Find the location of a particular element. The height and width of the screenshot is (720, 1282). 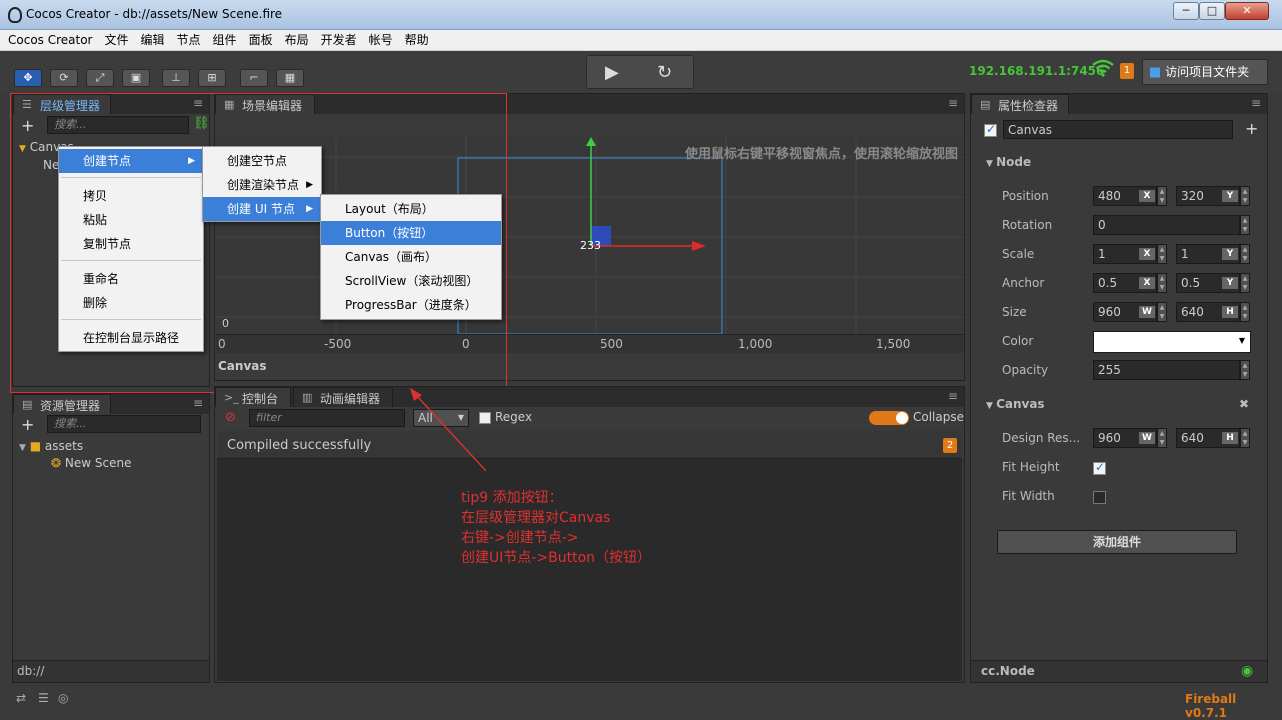

position-y-input: 320 Y is located at coordinates (1208, 196).